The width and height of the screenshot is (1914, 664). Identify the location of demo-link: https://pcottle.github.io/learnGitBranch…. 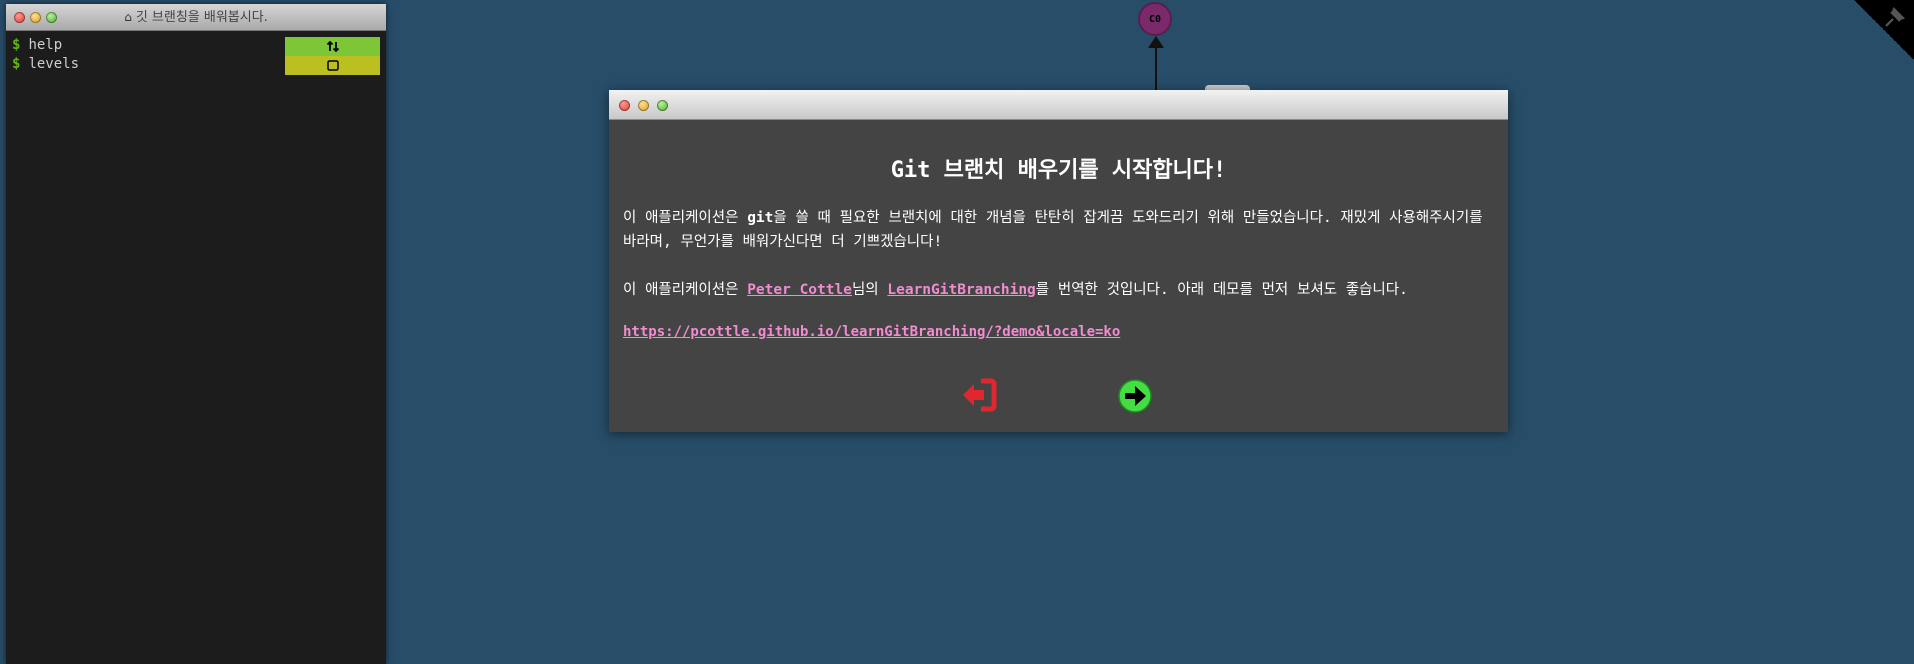
(1058, 332).